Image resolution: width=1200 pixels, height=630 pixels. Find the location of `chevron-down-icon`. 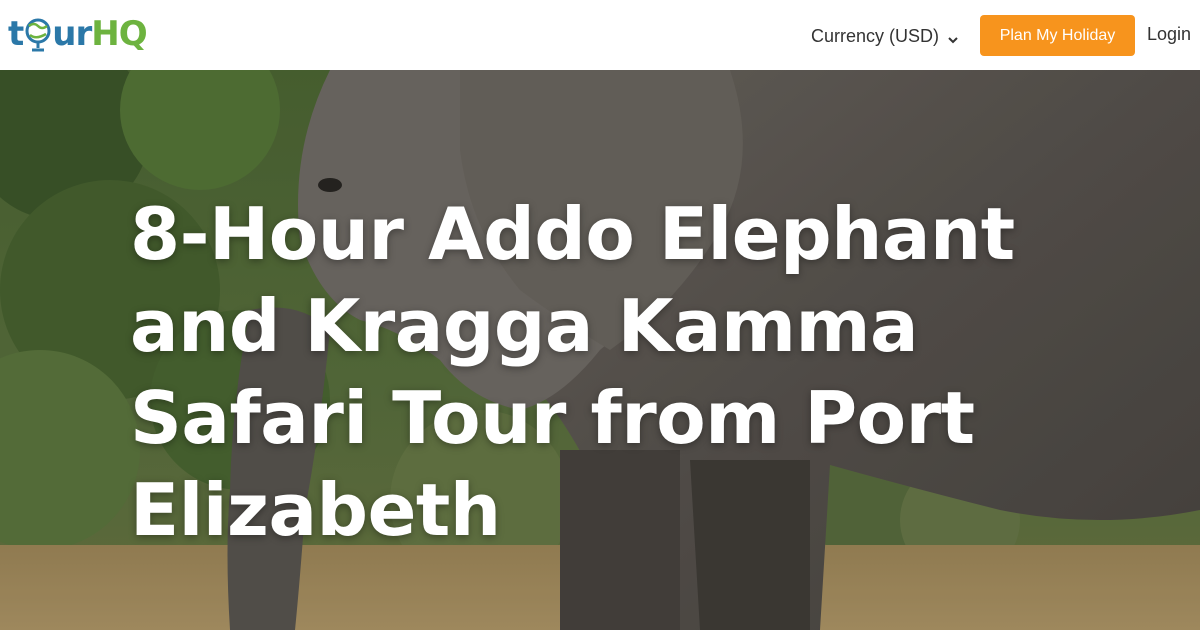

chevron-down-icon is located at coordinates (953, 37).